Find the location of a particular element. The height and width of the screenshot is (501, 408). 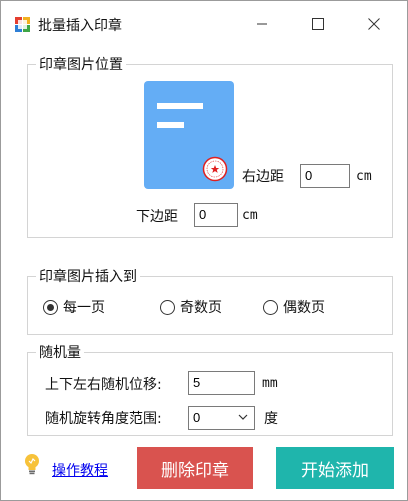

random-group-legend: 随机量 is located at coordinates (60, 352).